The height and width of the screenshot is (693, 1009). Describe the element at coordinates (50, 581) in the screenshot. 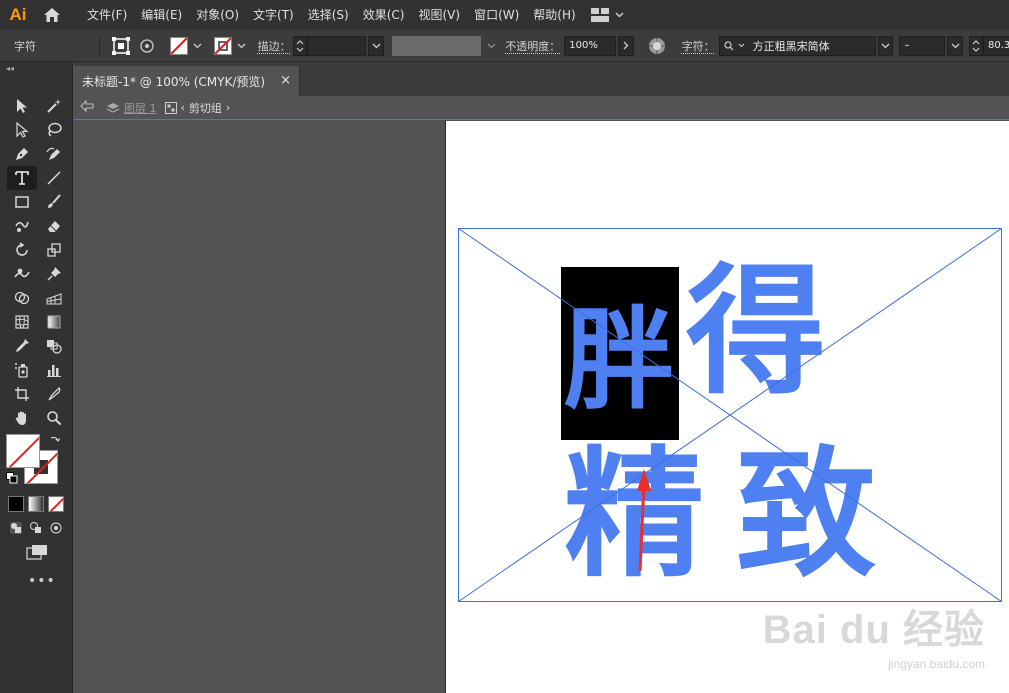

I see `edit-toolbar-button: •••` at that location.